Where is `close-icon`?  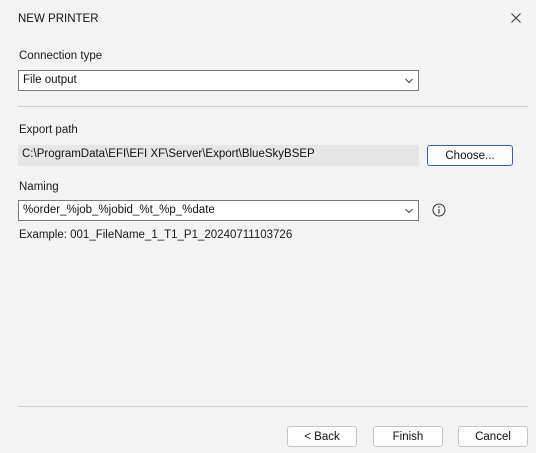 close-icon is located at coordinates (516, 18).